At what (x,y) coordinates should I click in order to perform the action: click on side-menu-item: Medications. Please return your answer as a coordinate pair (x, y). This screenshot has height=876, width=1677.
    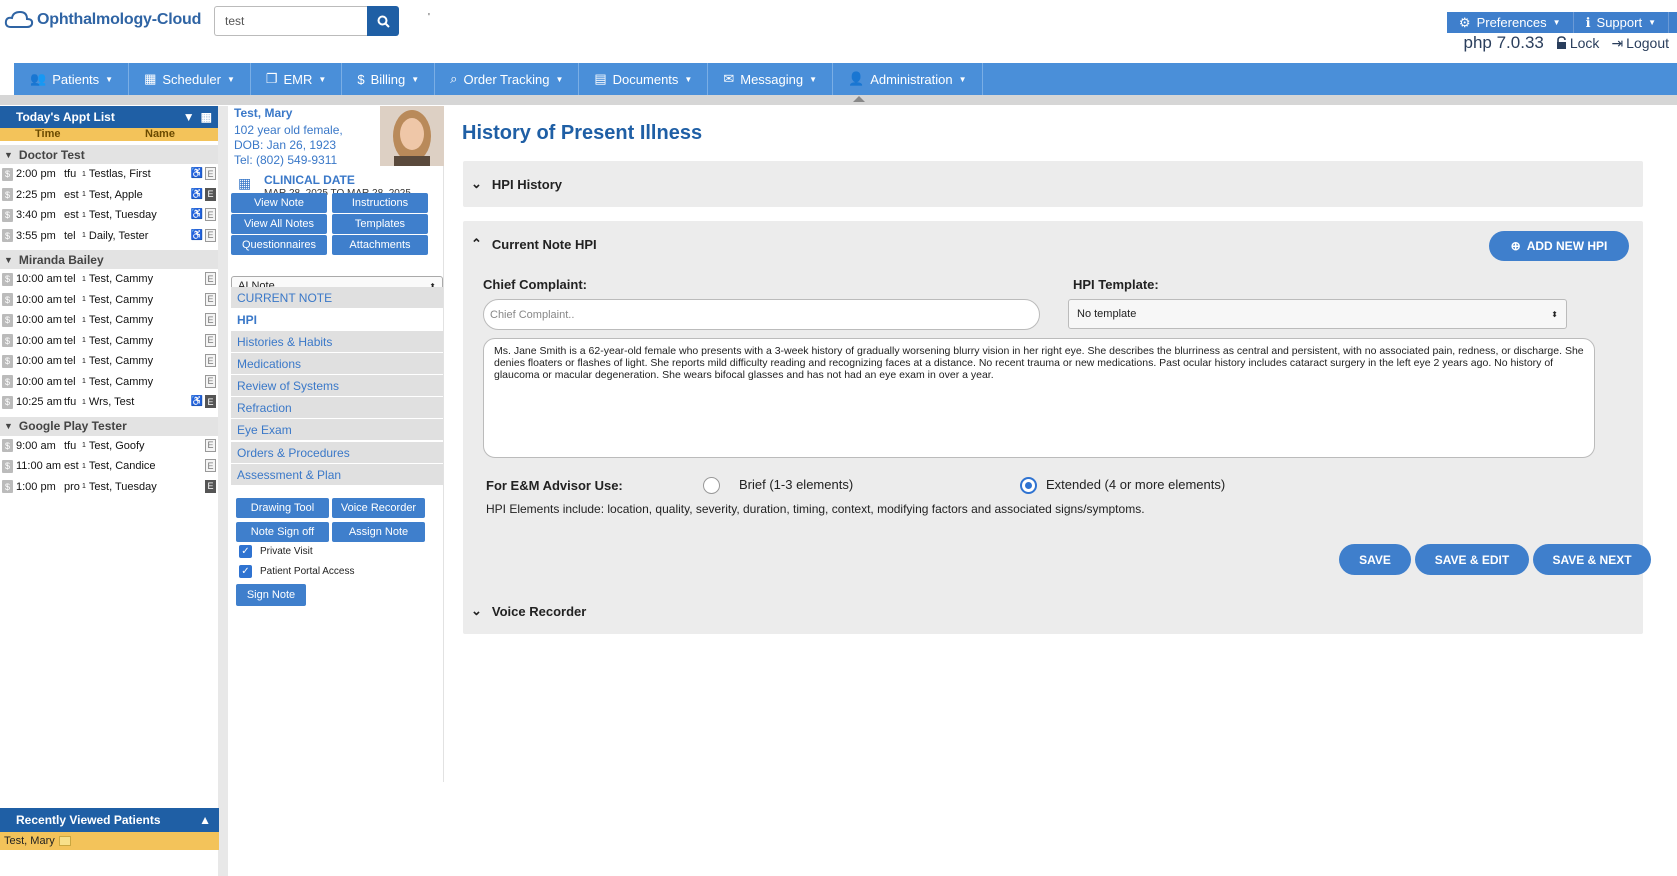
    Looking at the image, I should click on (337, 363).